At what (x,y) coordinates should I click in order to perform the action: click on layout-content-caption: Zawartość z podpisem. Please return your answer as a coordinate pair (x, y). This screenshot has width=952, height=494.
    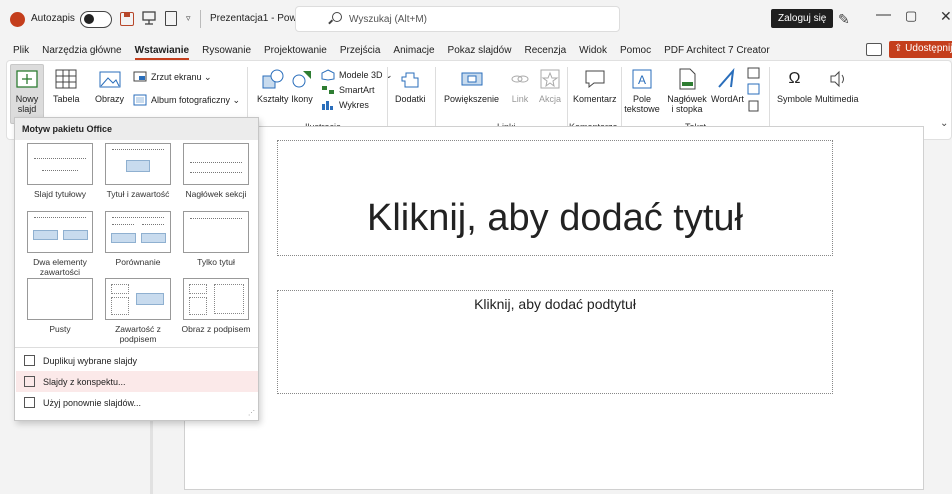
    Looking at the image, I should click on (138, 311).